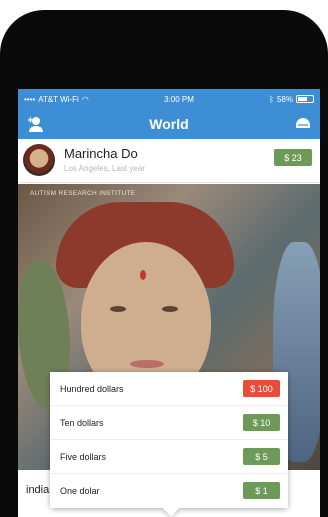 This screenshot has height=517, width=328. Describe the element at coordinates (101, 153) in the screenshot. I see `author-name: Marincha Do` at that location.